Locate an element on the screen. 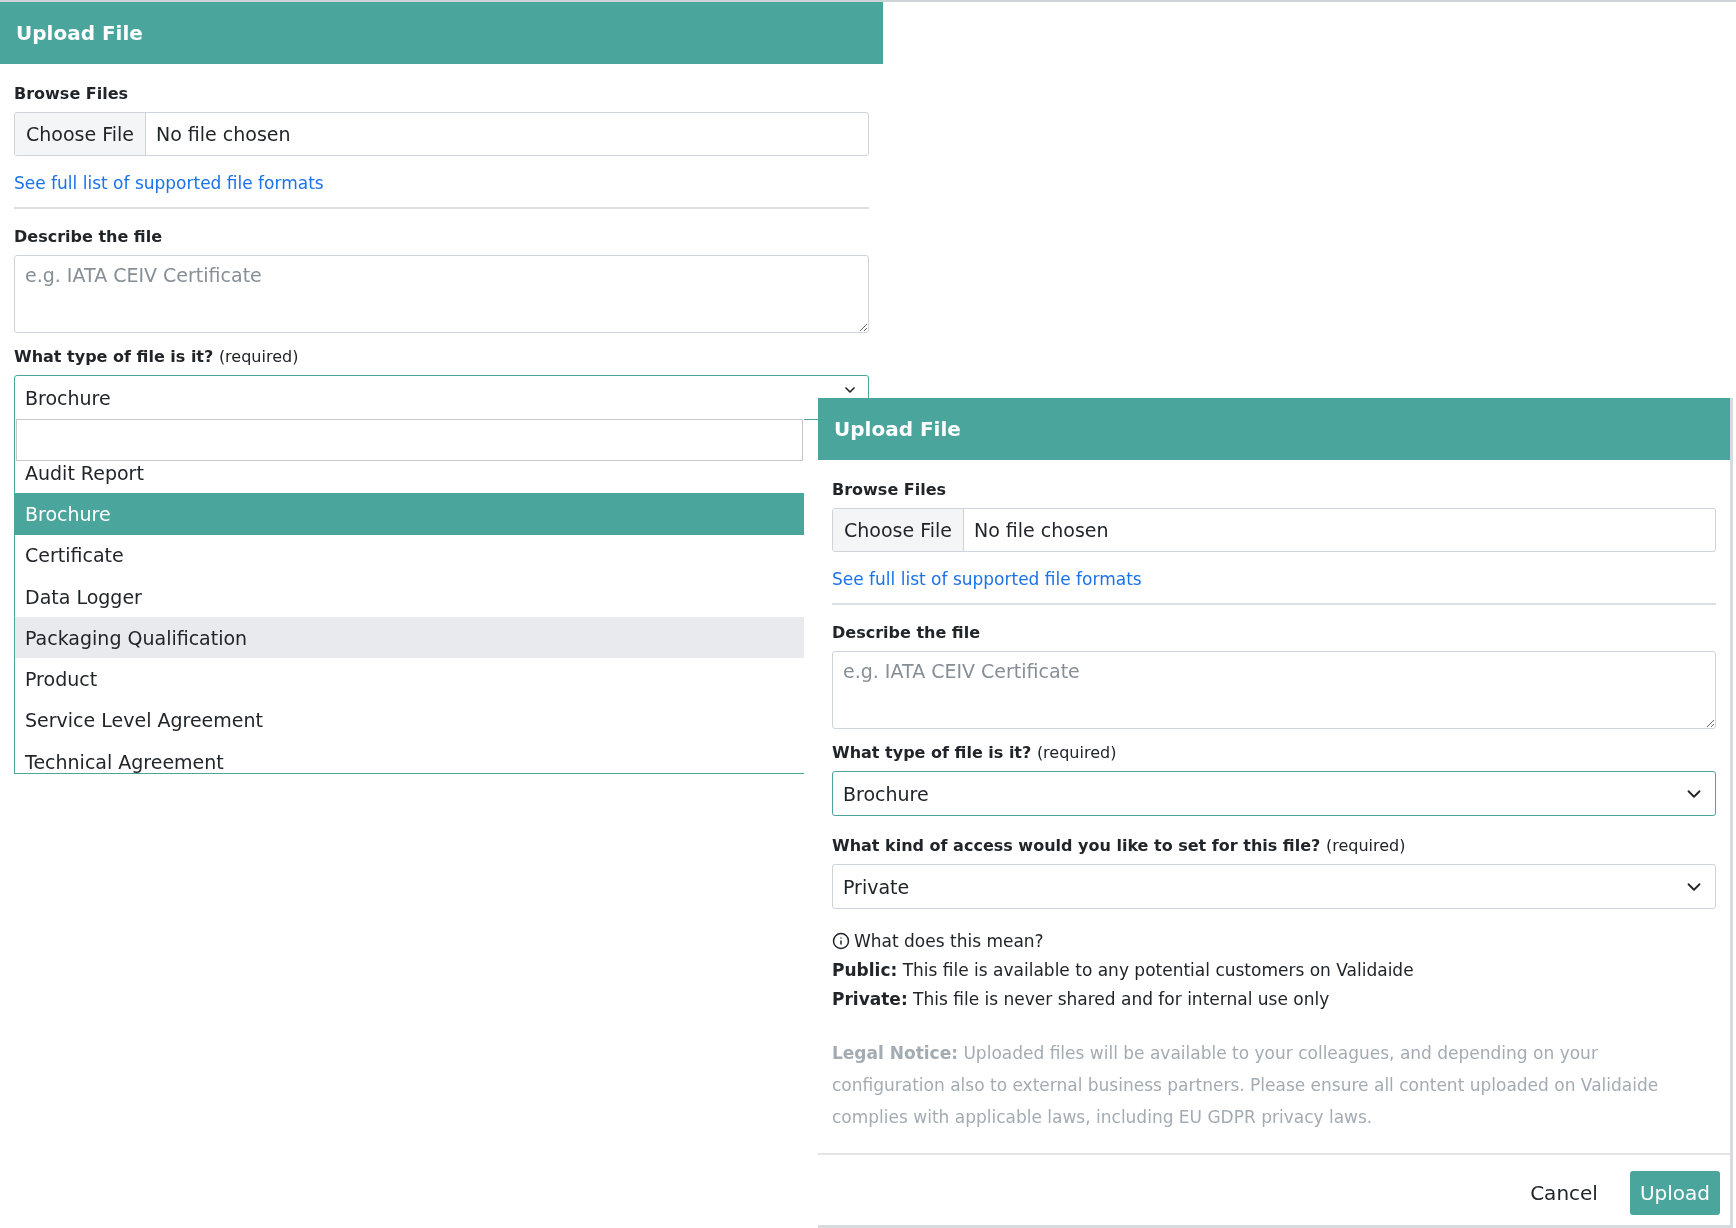 The image size is (1736, 1228). cancel-button: Cancel is located at coordinates (1564, 1193).